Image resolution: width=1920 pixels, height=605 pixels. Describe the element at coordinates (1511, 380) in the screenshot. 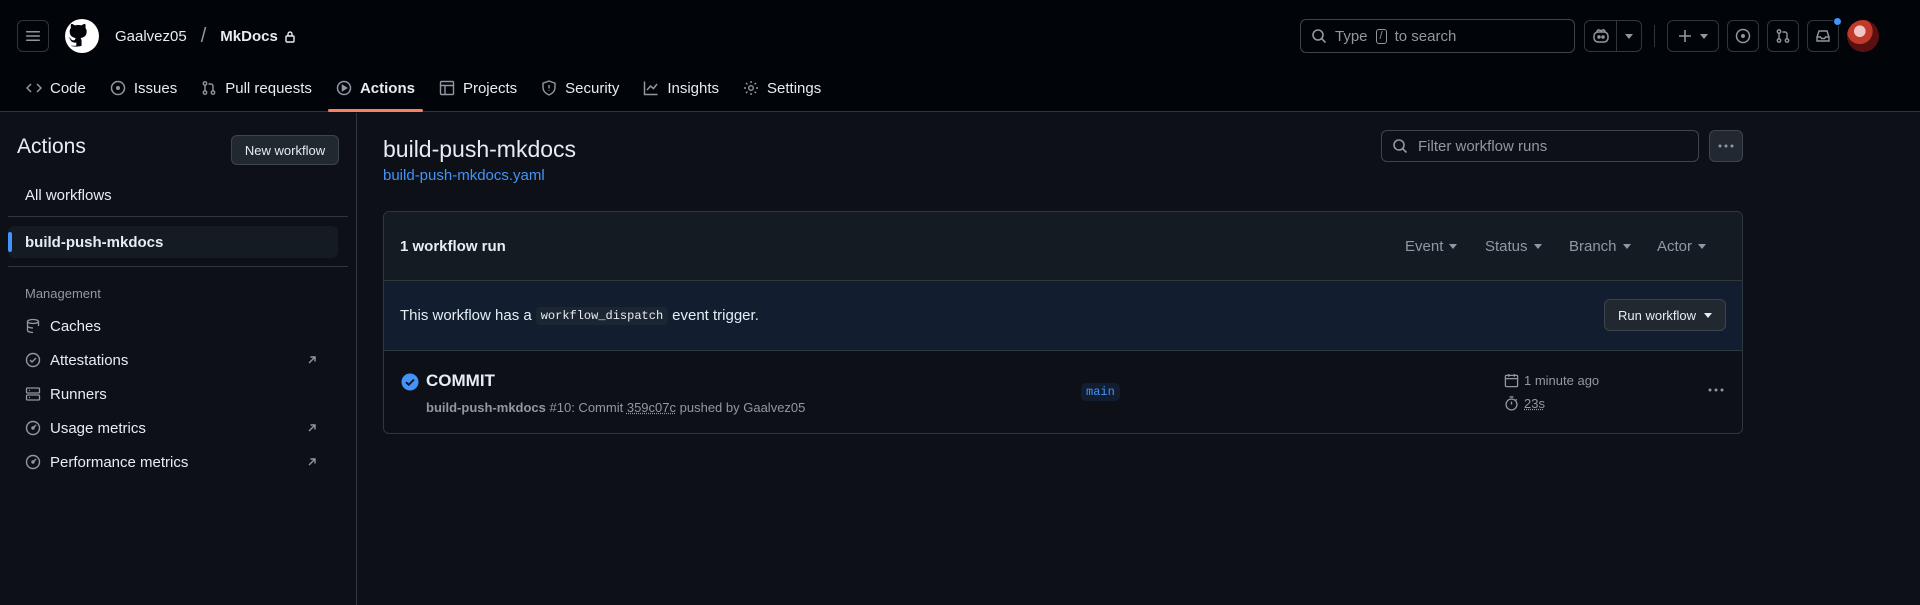

I see `calendar-icon` at that location.